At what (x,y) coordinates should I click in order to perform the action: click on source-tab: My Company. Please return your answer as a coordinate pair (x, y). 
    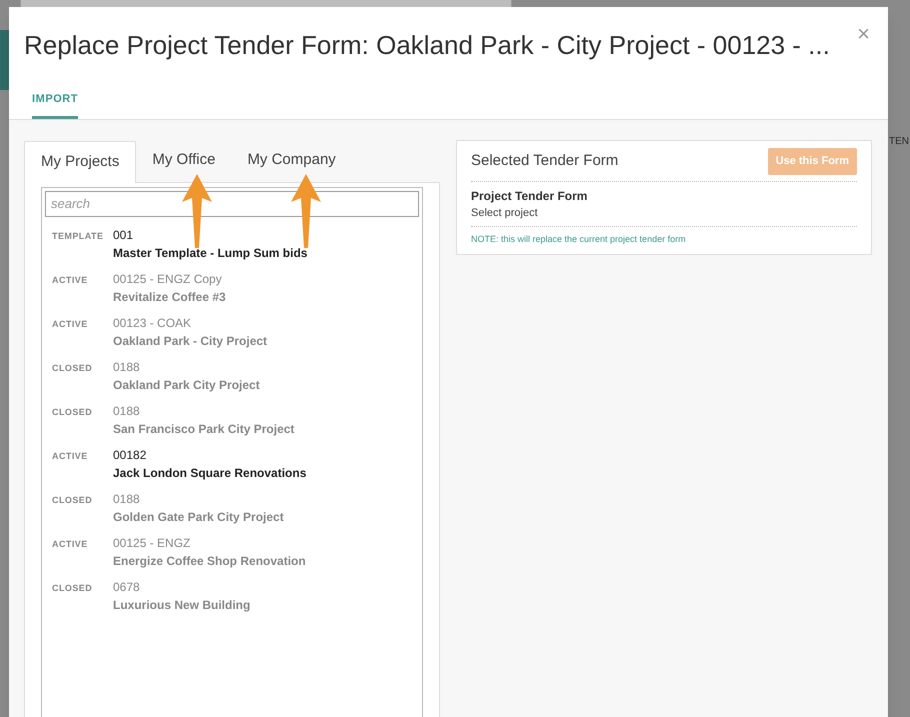
    Looking at the image, I should click on (291, 161).